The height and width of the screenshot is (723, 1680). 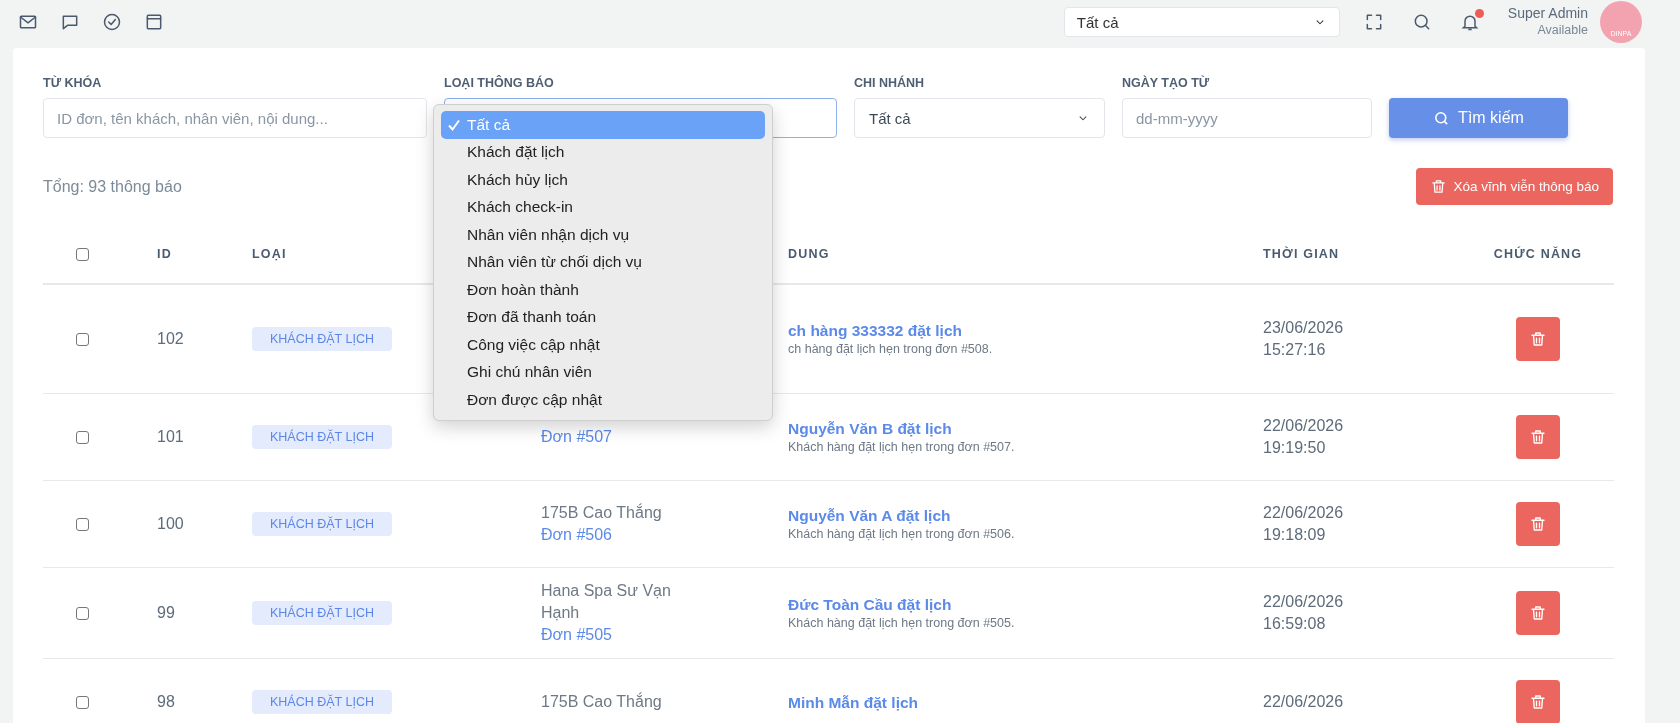 I want to click on total-count: Tổng: 93 thông báo, so click(x=112, y=186).